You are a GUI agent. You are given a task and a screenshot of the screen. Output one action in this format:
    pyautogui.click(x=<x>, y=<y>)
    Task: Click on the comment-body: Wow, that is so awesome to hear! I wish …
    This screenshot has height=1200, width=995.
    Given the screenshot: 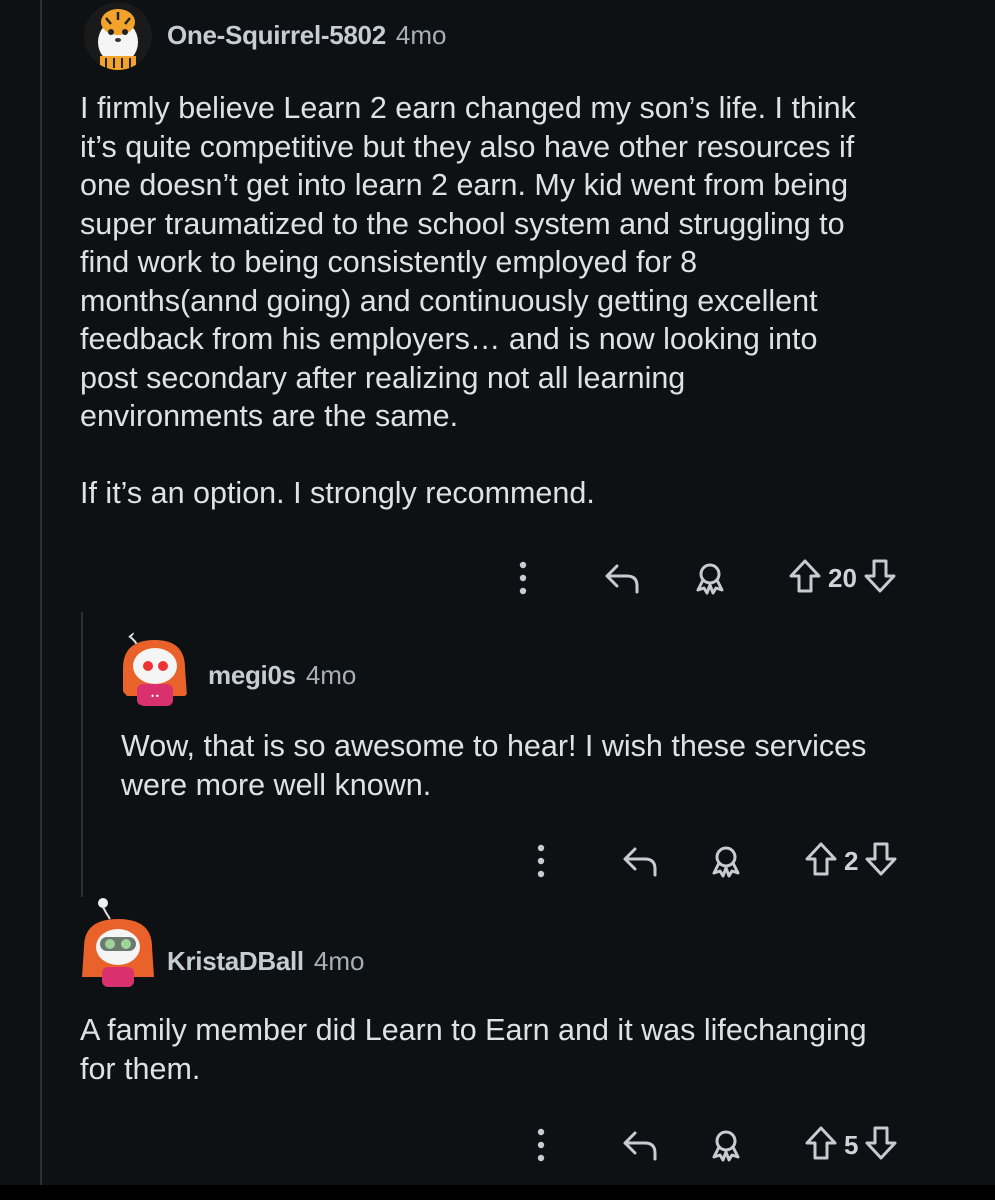 What is the action you would take?
    pyautogui.click(x=494, y=765)
    